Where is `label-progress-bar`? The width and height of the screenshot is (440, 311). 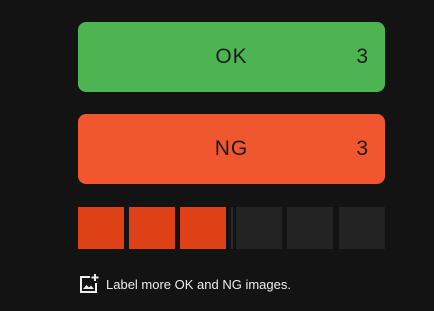
label-progress-bar is located at coordinates (231, 228).